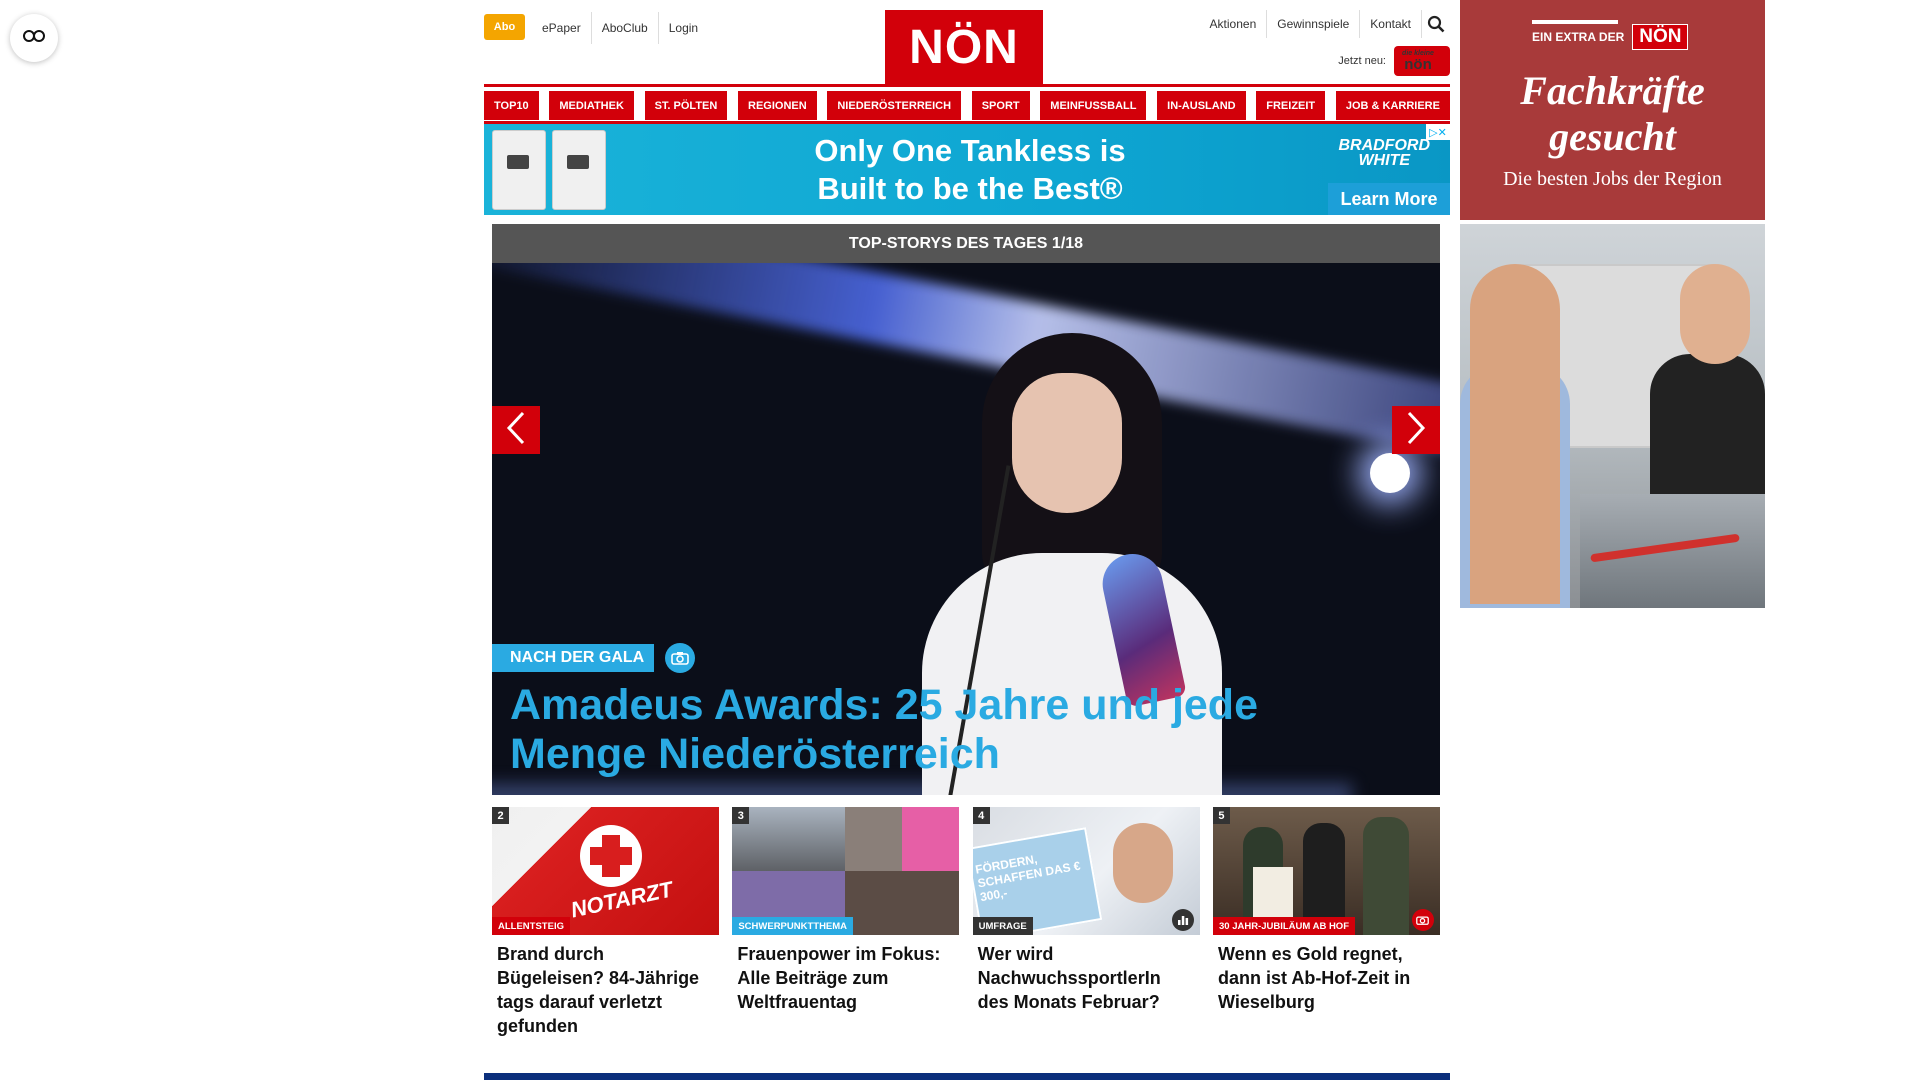 This screenshot has height=1080, width=1920. What do you see at coordinates (777, 105) in the screenshot?
I see `nav-item-regionen: REGIONEN` at bounding box center [777, 105].